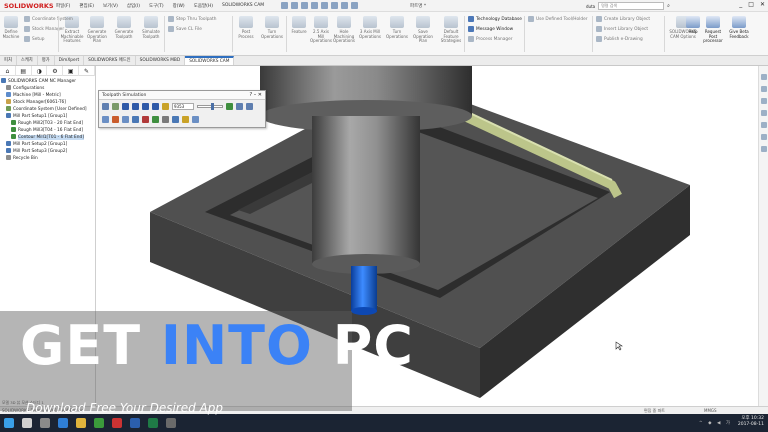 Image resolution: width=768 pixels, height=432 pixels. What do you see at coordinates (590, 6) in the screenshot?
I see `user-name: duta` at bounding box center [590, 6].